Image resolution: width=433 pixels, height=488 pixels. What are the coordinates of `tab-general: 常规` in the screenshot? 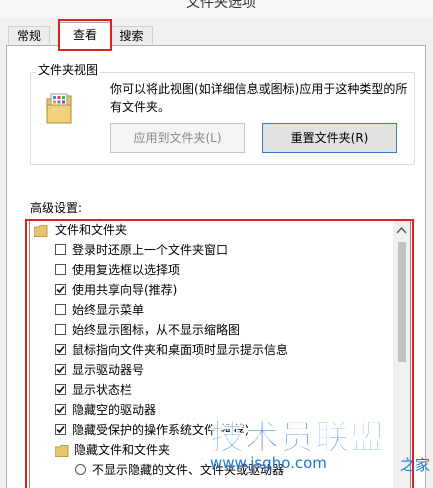 It's located at (29, 35).